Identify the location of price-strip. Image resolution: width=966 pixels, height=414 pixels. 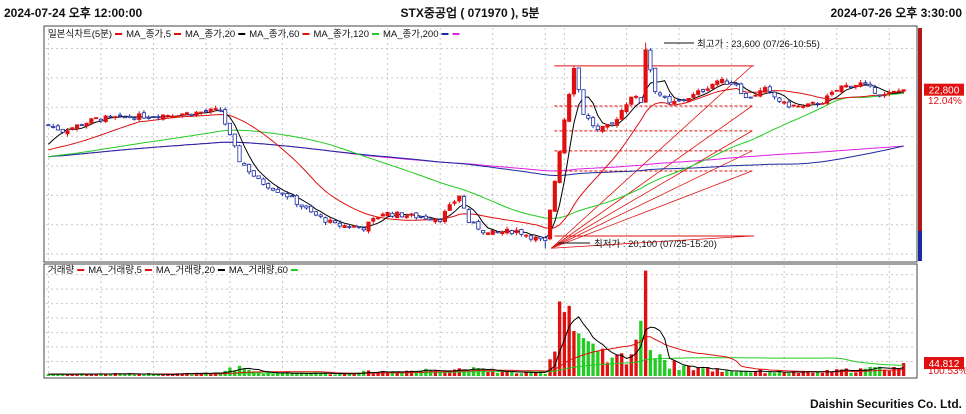
(920, 129).